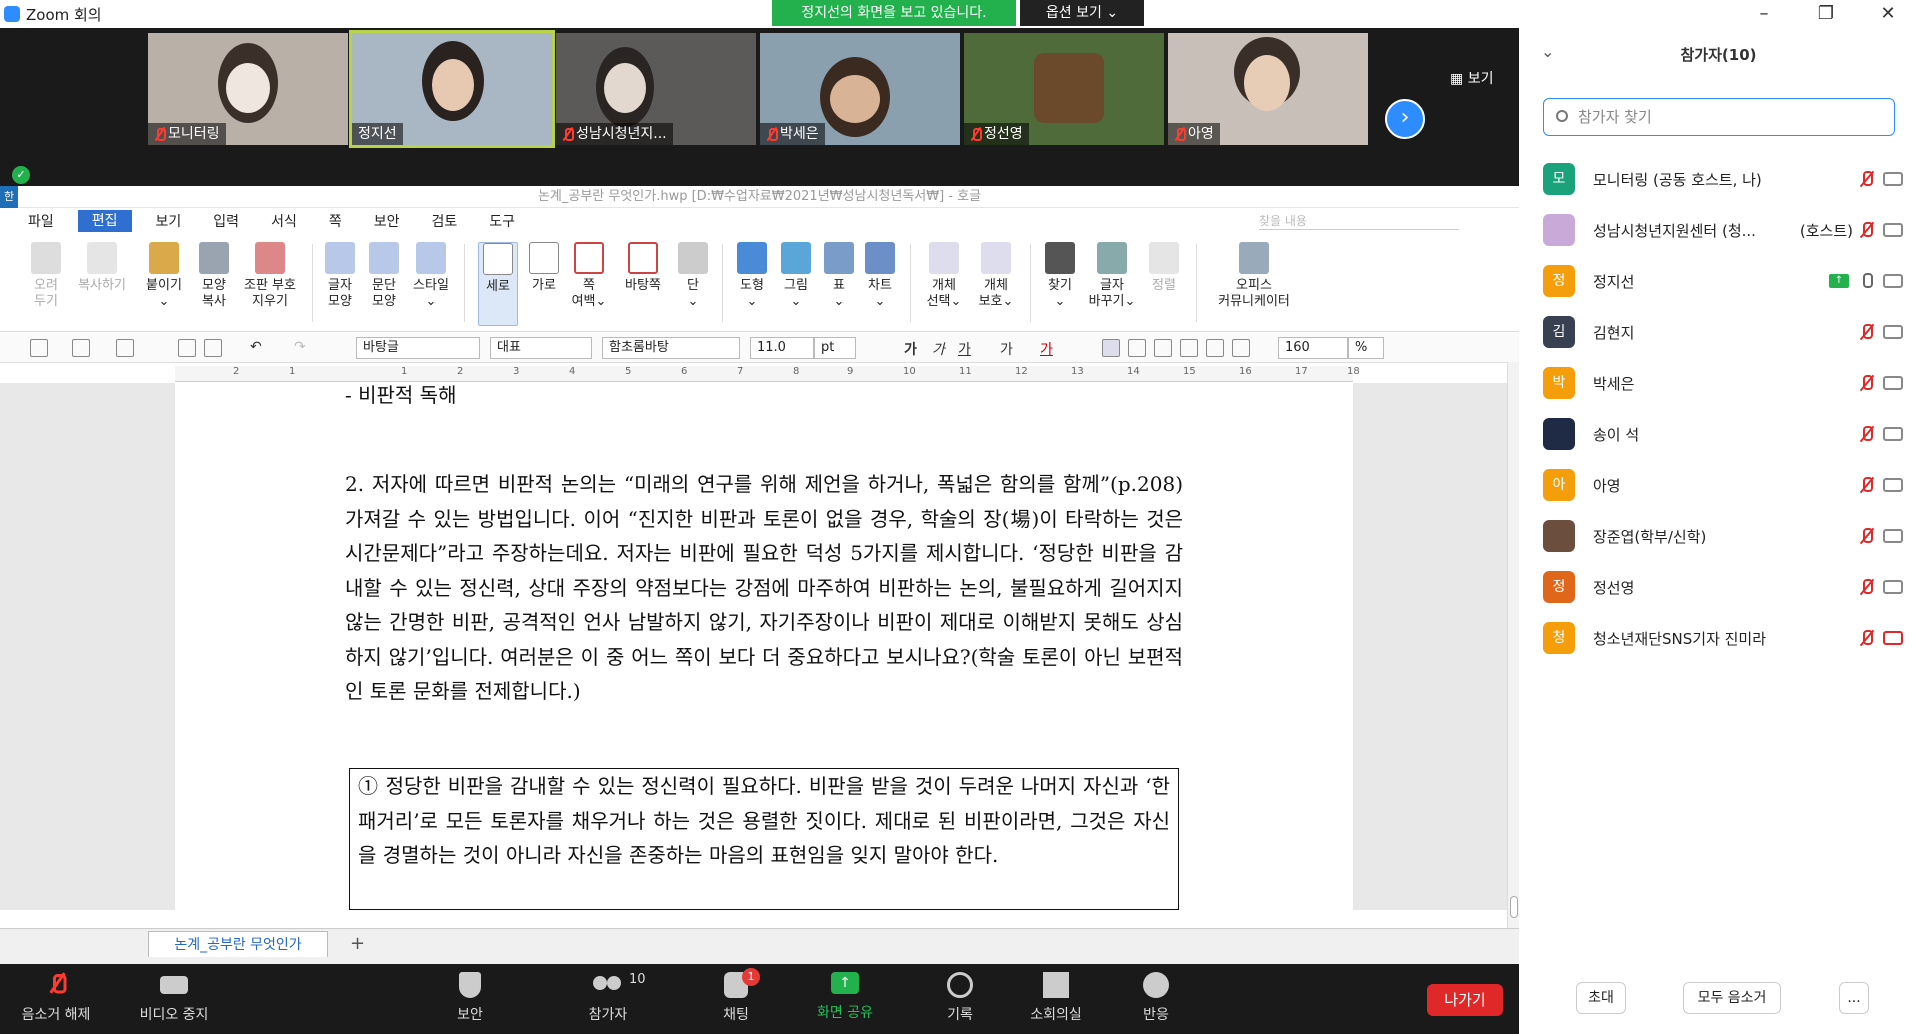 The image size is (1918, 1034). Describe the element at coordinates (444, 221) in the screenshot. I see `menu-review: 검토` at that location.